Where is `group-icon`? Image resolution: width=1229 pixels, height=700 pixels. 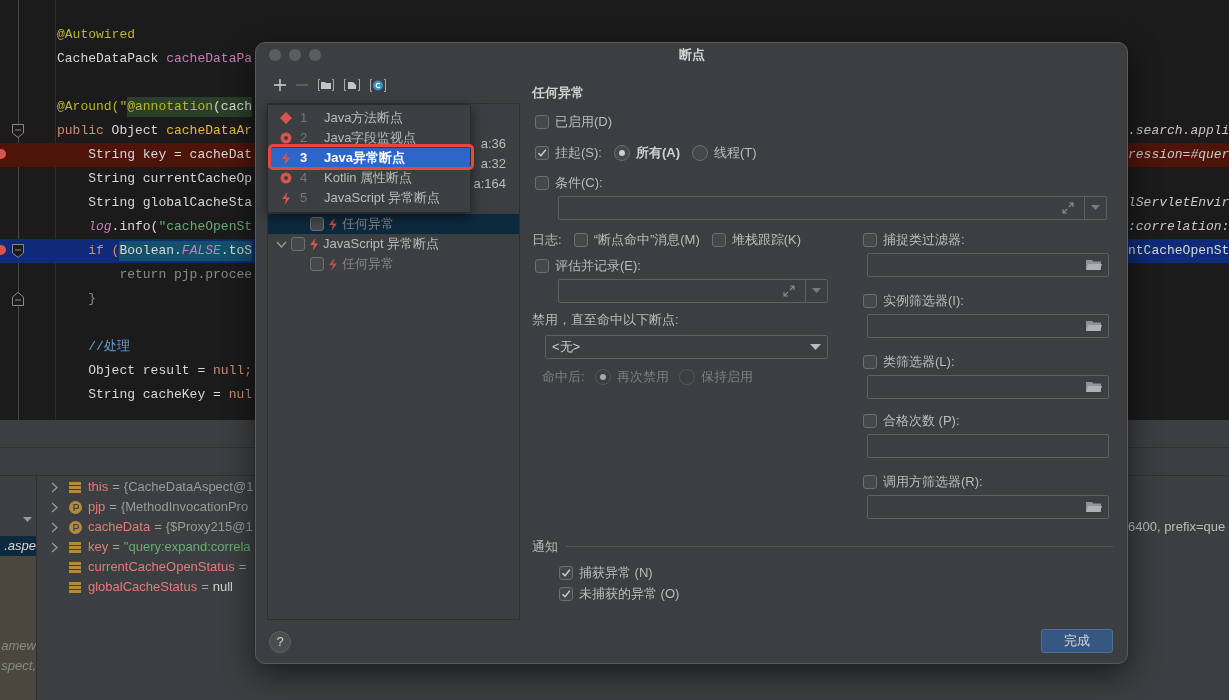 group-icon is located at coordinates (326, 85).